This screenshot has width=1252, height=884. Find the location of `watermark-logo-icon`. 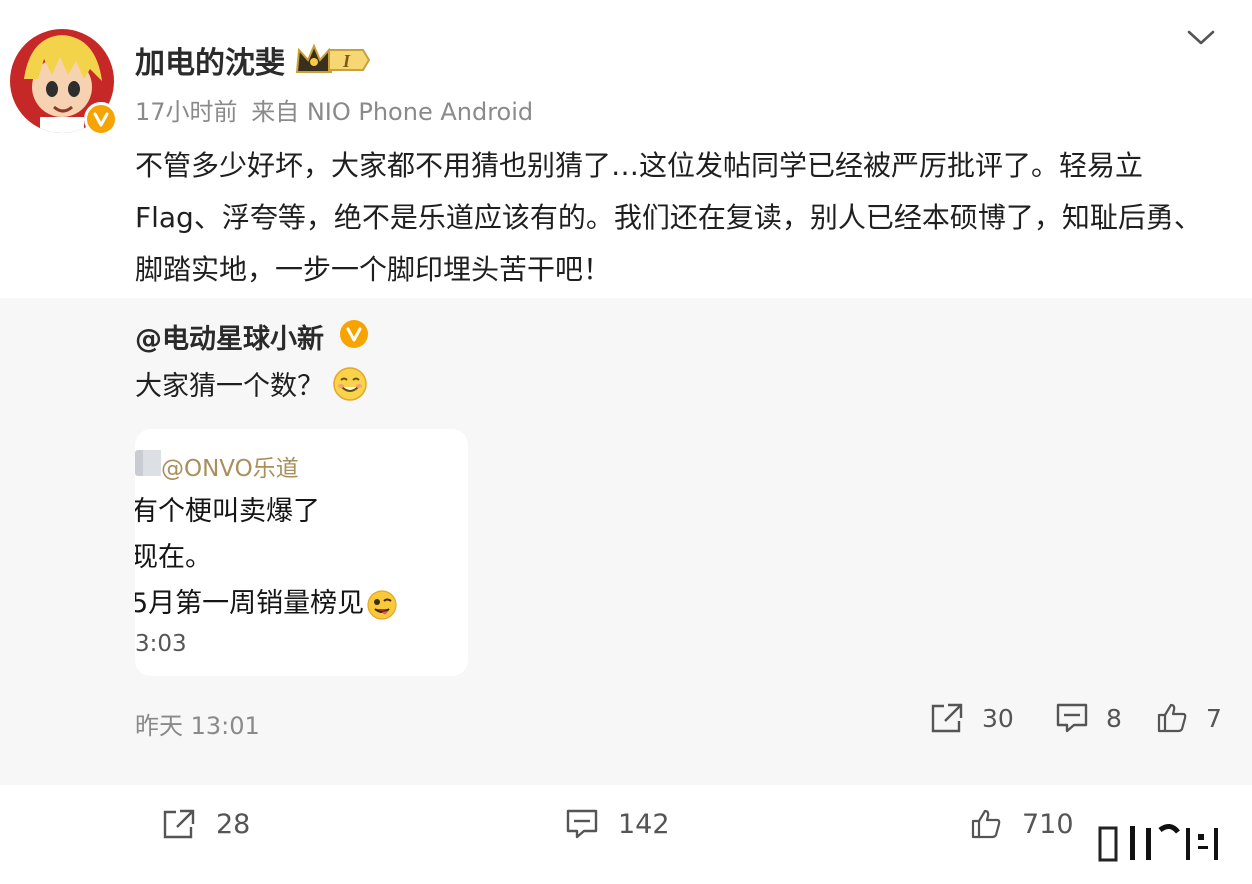

watermark-logo-icon is located at coordinates (1160, 842).